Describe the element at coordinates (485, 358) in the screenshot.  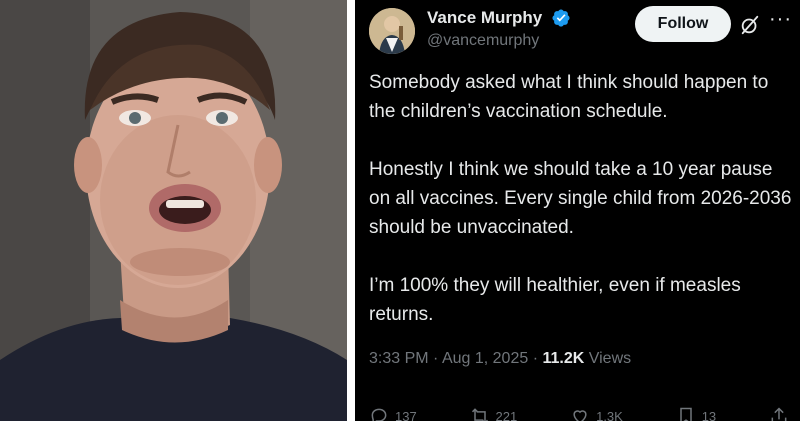
I see `tweet-date: Aug 1, 2025` at that location.